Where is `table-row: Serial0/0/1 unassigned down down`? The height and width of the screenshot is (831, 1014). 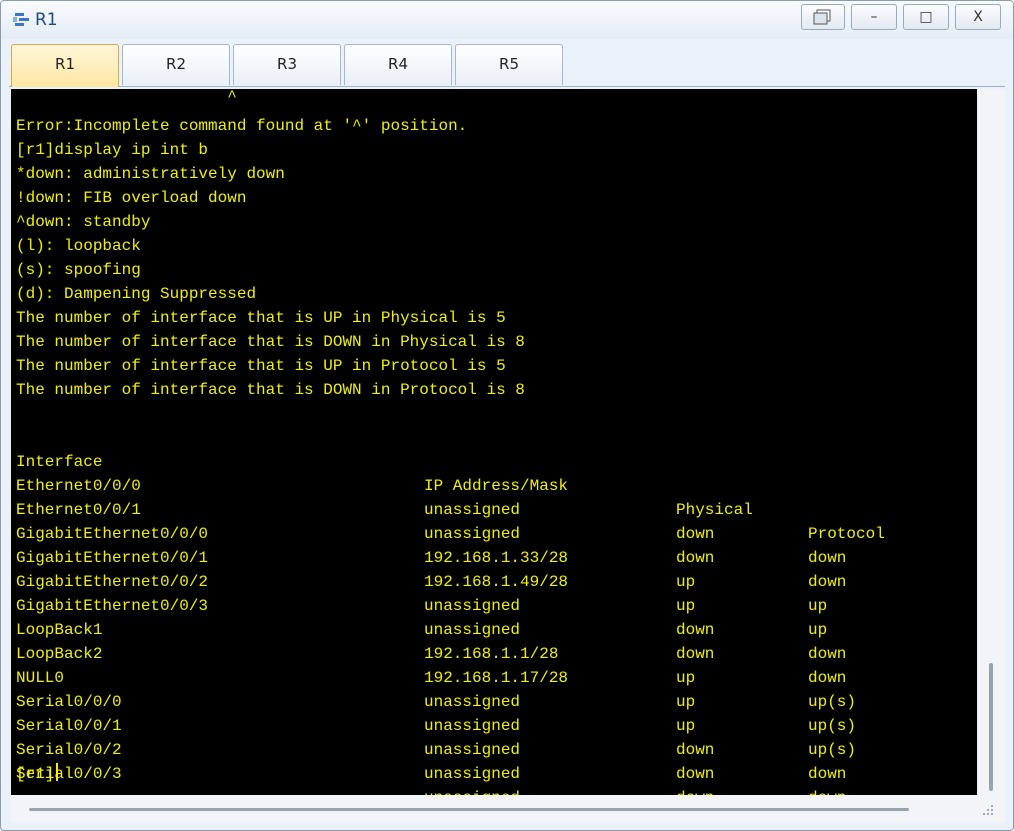 table-row: Serial0/0/1 unassigned down down is located at coordinates (491, 742).